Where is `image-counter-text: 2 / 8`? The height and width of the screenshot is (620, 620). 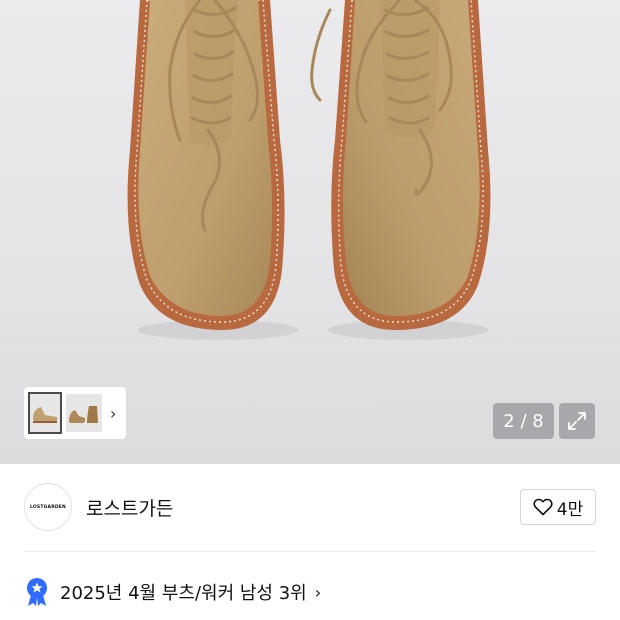
image-counter-text: 2 / 8 is located at coordinates (523, 421).